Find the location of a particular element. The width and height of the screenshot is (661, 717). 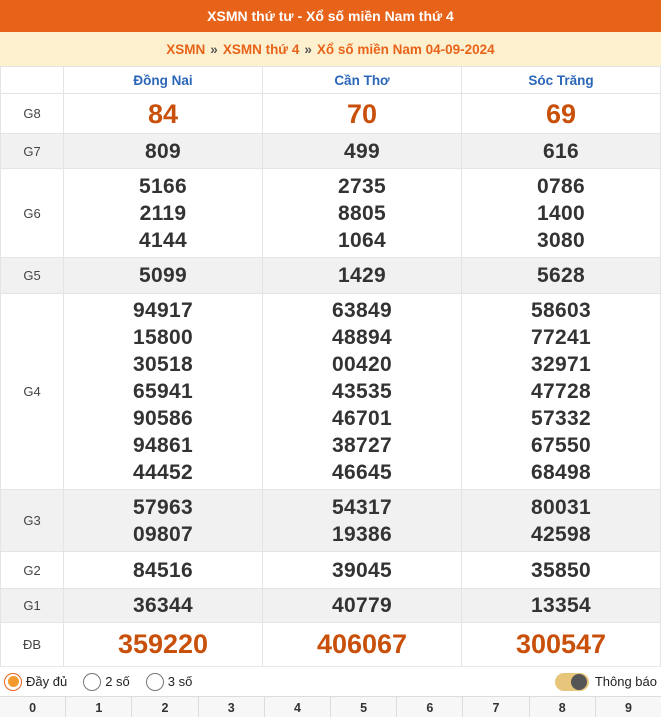

digit-1: 1 is located at coordinates (99, 707).